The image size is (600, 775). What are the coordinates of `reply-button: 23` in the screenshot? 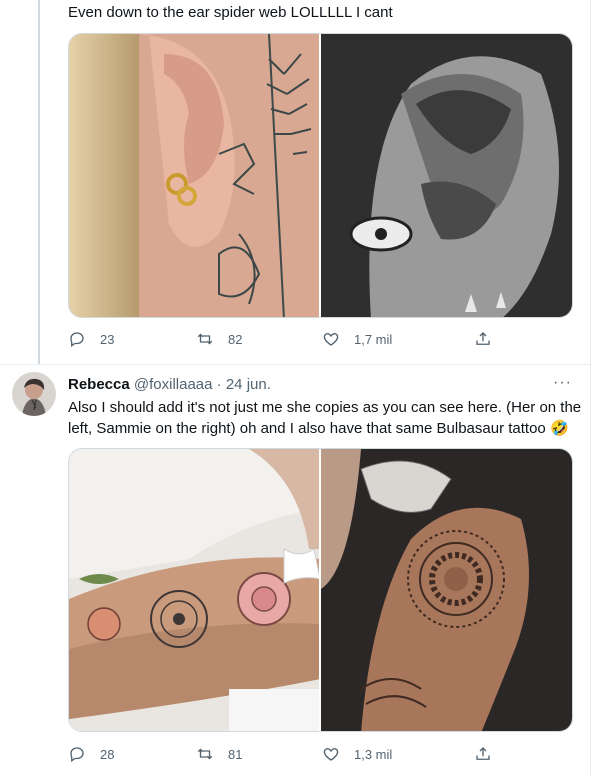 It's located at (91, 339).